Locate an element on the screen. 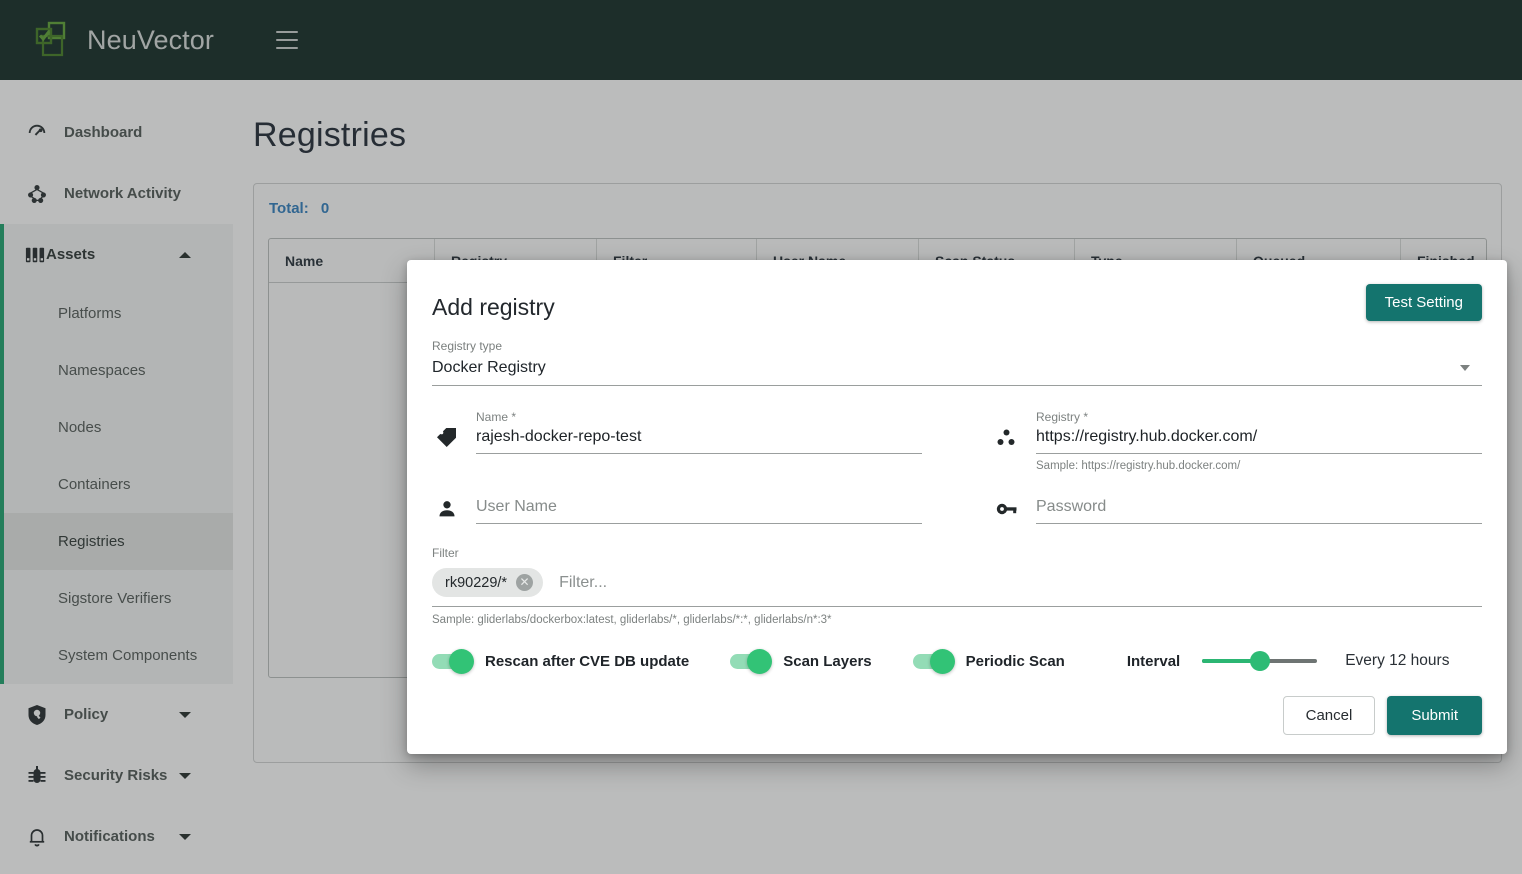 This screenshot has height=874, width=1522. toggle-label: Rescan after CVE DB update is located at coordinates (587, 661).